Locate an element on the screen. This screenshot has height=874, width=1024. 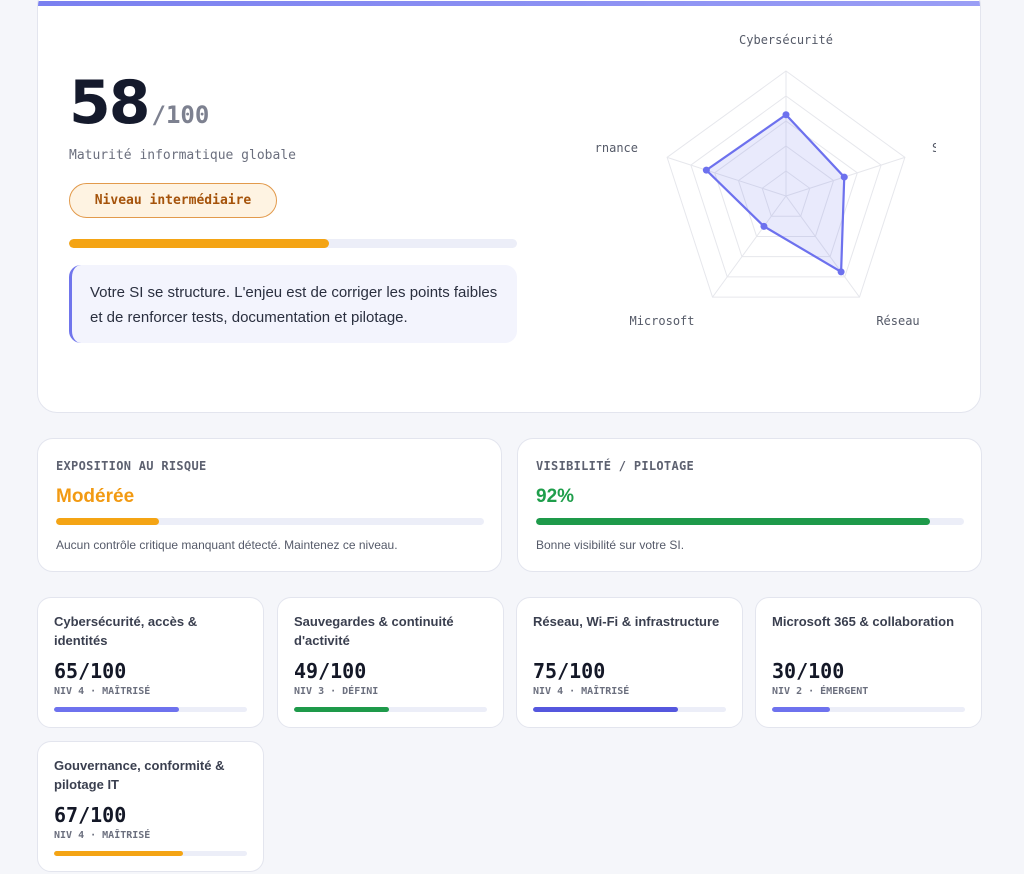
risk-progress-bar is located at coordinates (270, 521).